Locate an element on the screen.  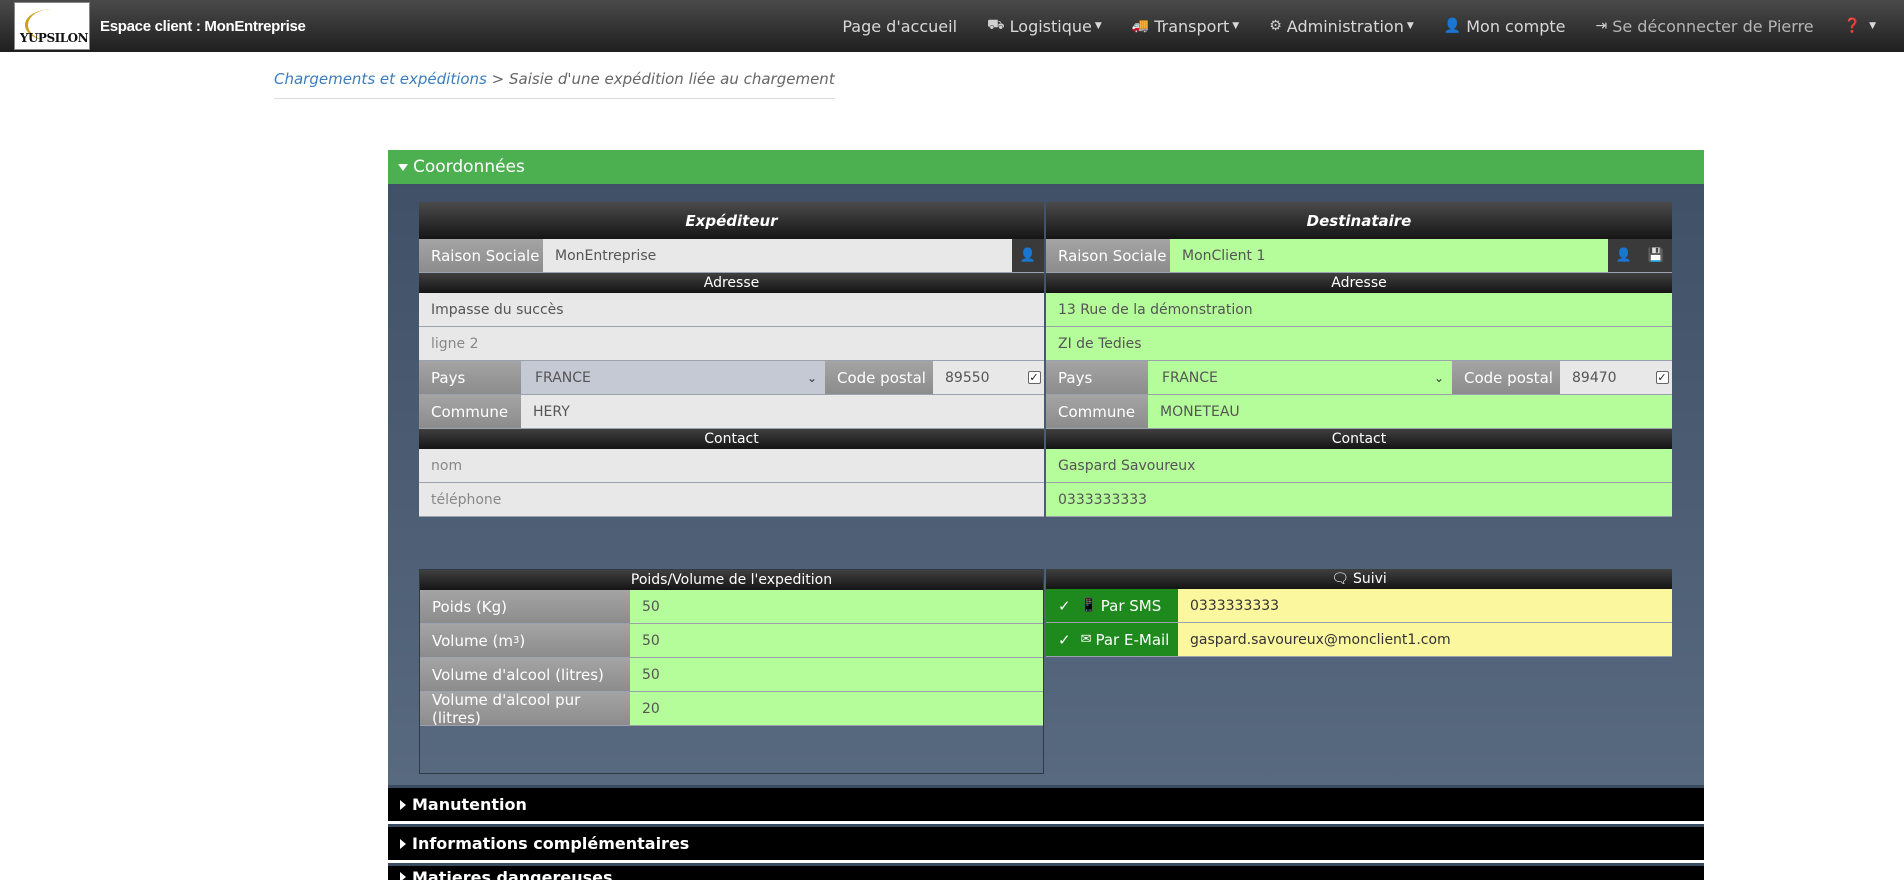
commune-label: Commune is located at coordinates (470, 411).